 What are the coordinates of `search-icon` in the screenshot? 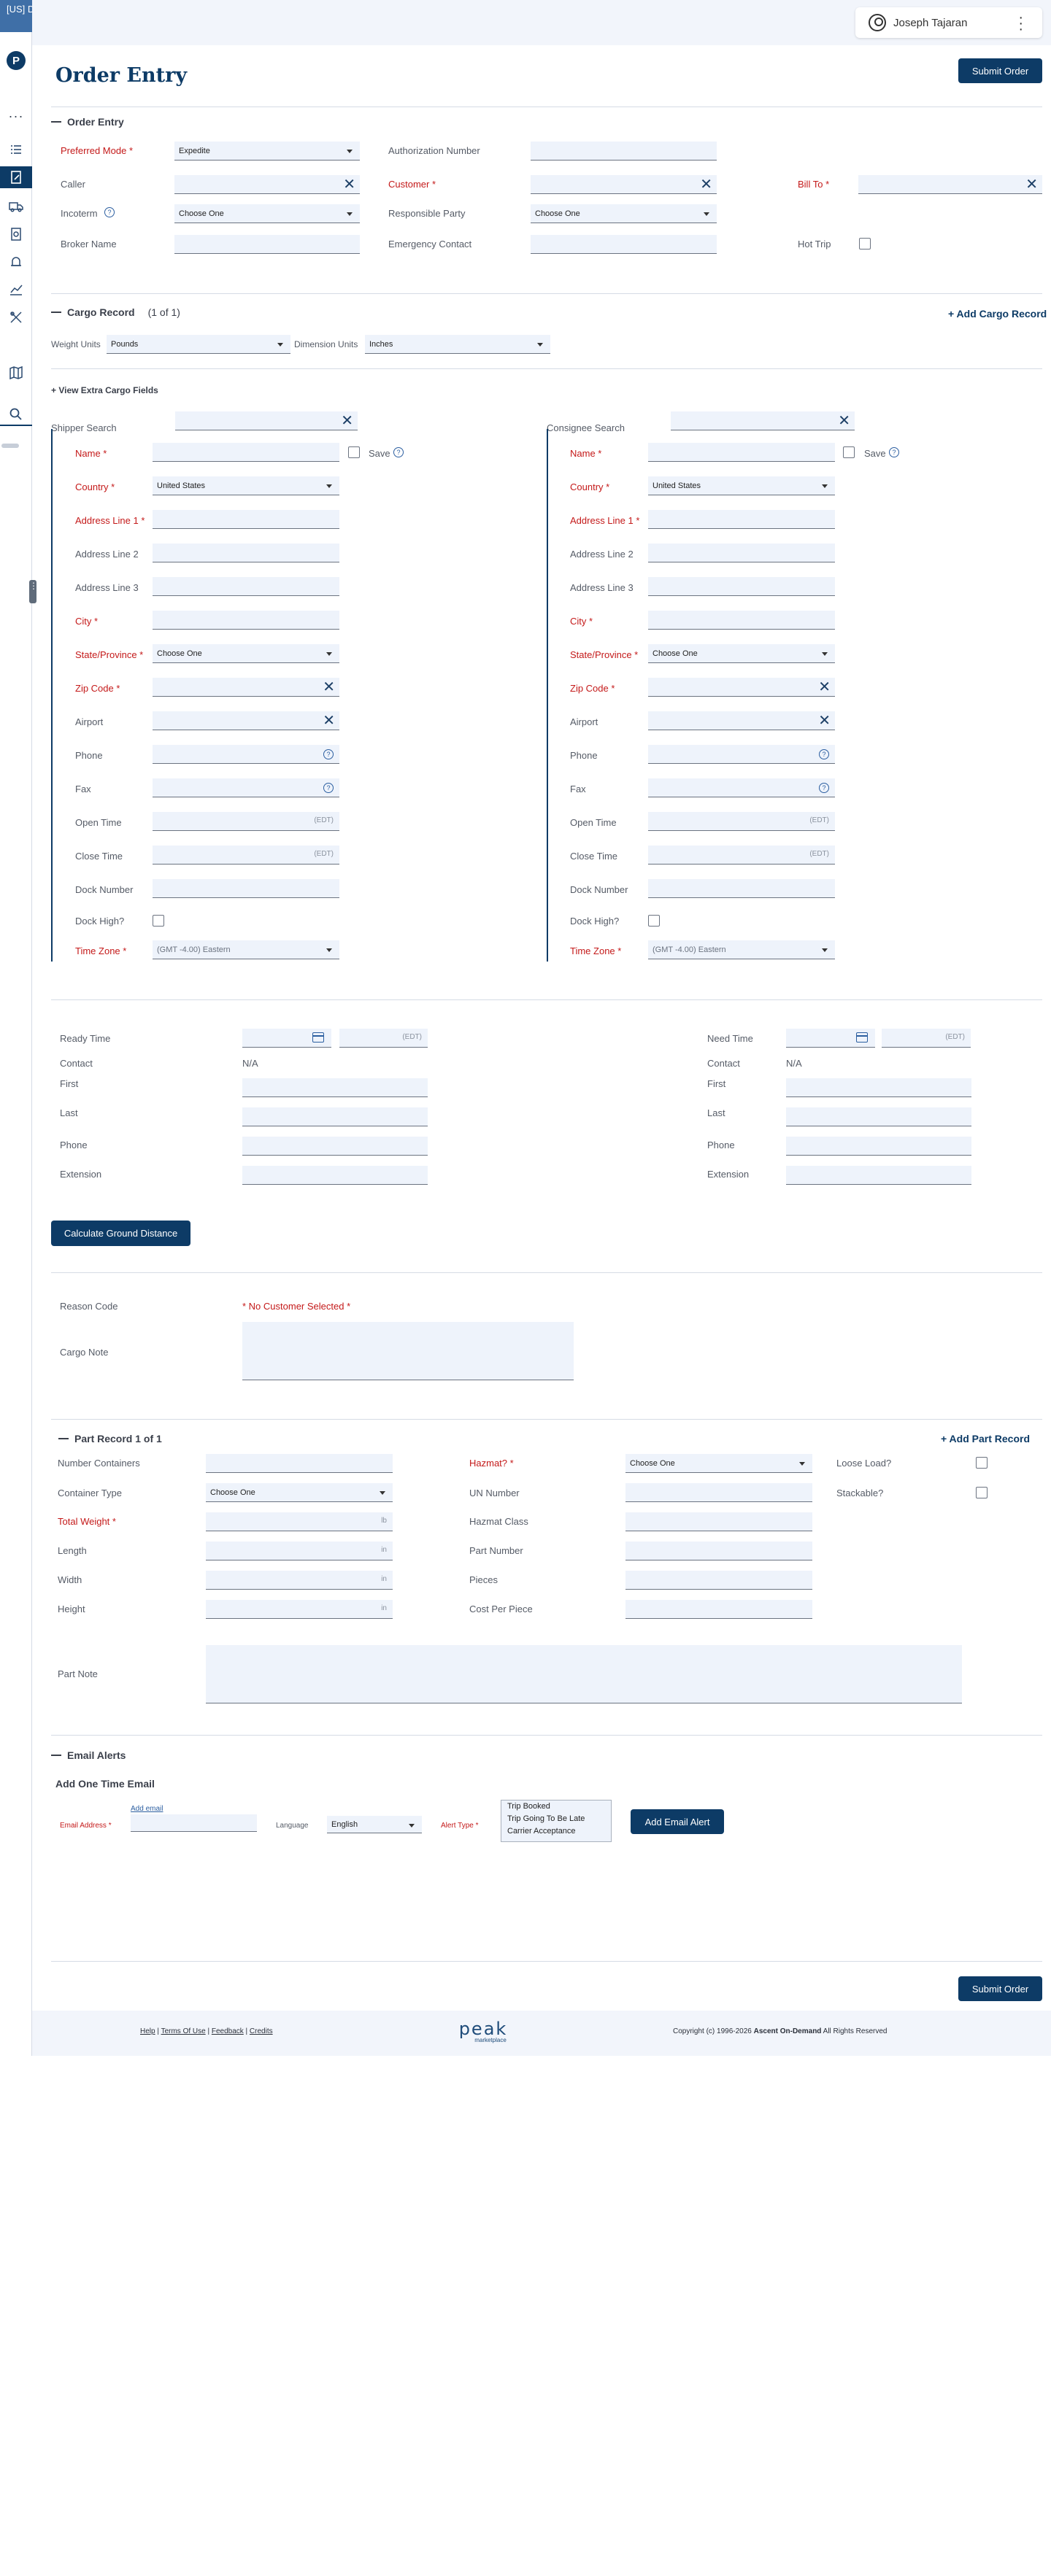 It's located at (16, 415).